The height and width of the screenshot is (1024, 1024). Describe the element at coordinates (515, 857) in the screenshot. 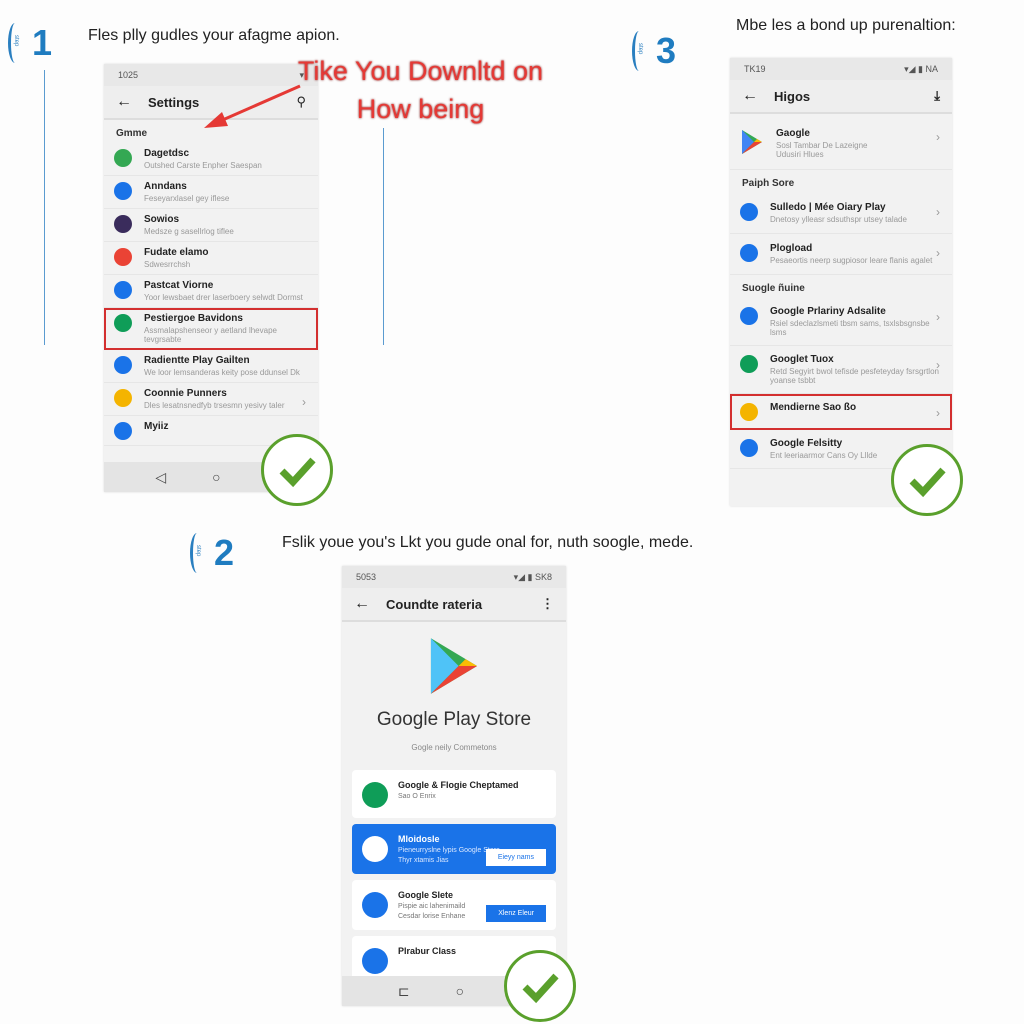

I see `card-action-button: Eieyy nams` at that location.